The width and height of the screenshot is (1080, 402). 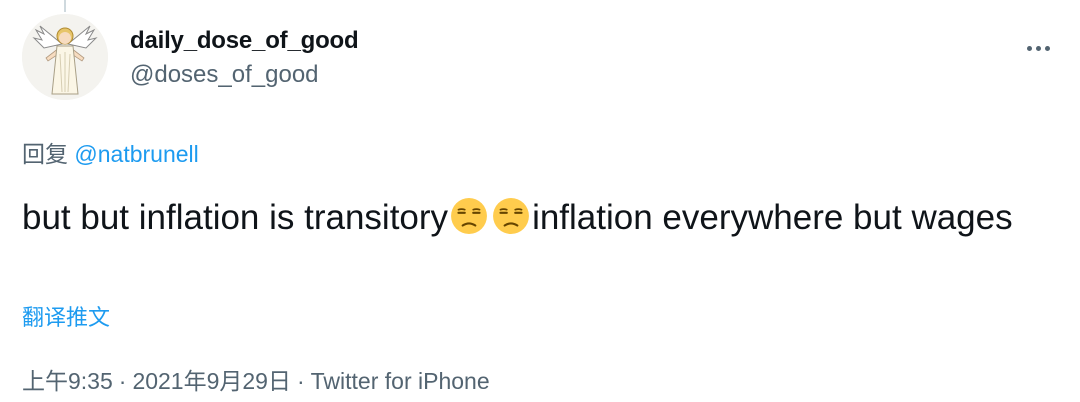 What do you see at coordinates (235, 217) in the screenshot?
I see `tweet-text-part-1: but but inflation is transitory` at bounding box center [235, 217].